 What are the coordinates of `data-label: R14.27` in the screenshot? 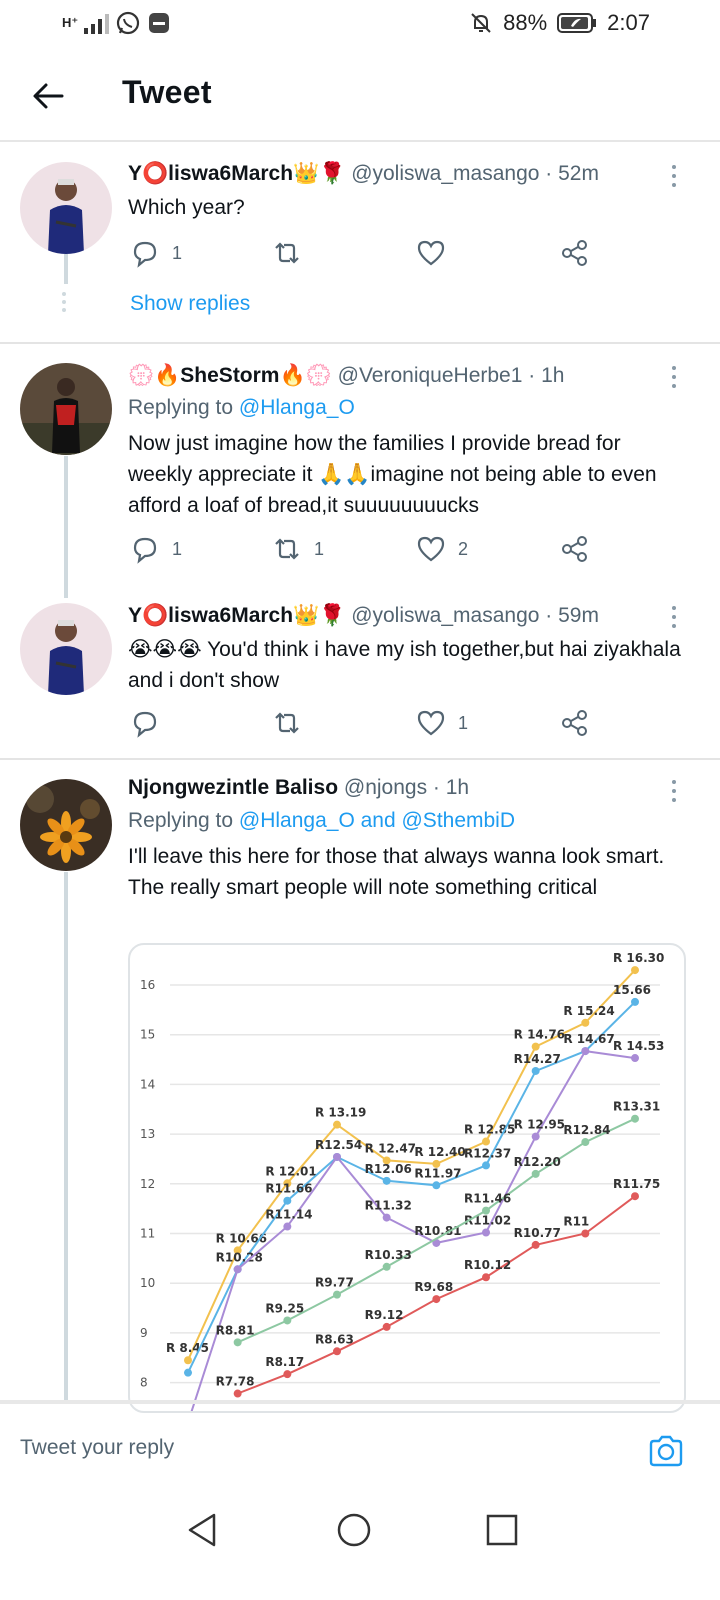 It's located at (537, 1059).